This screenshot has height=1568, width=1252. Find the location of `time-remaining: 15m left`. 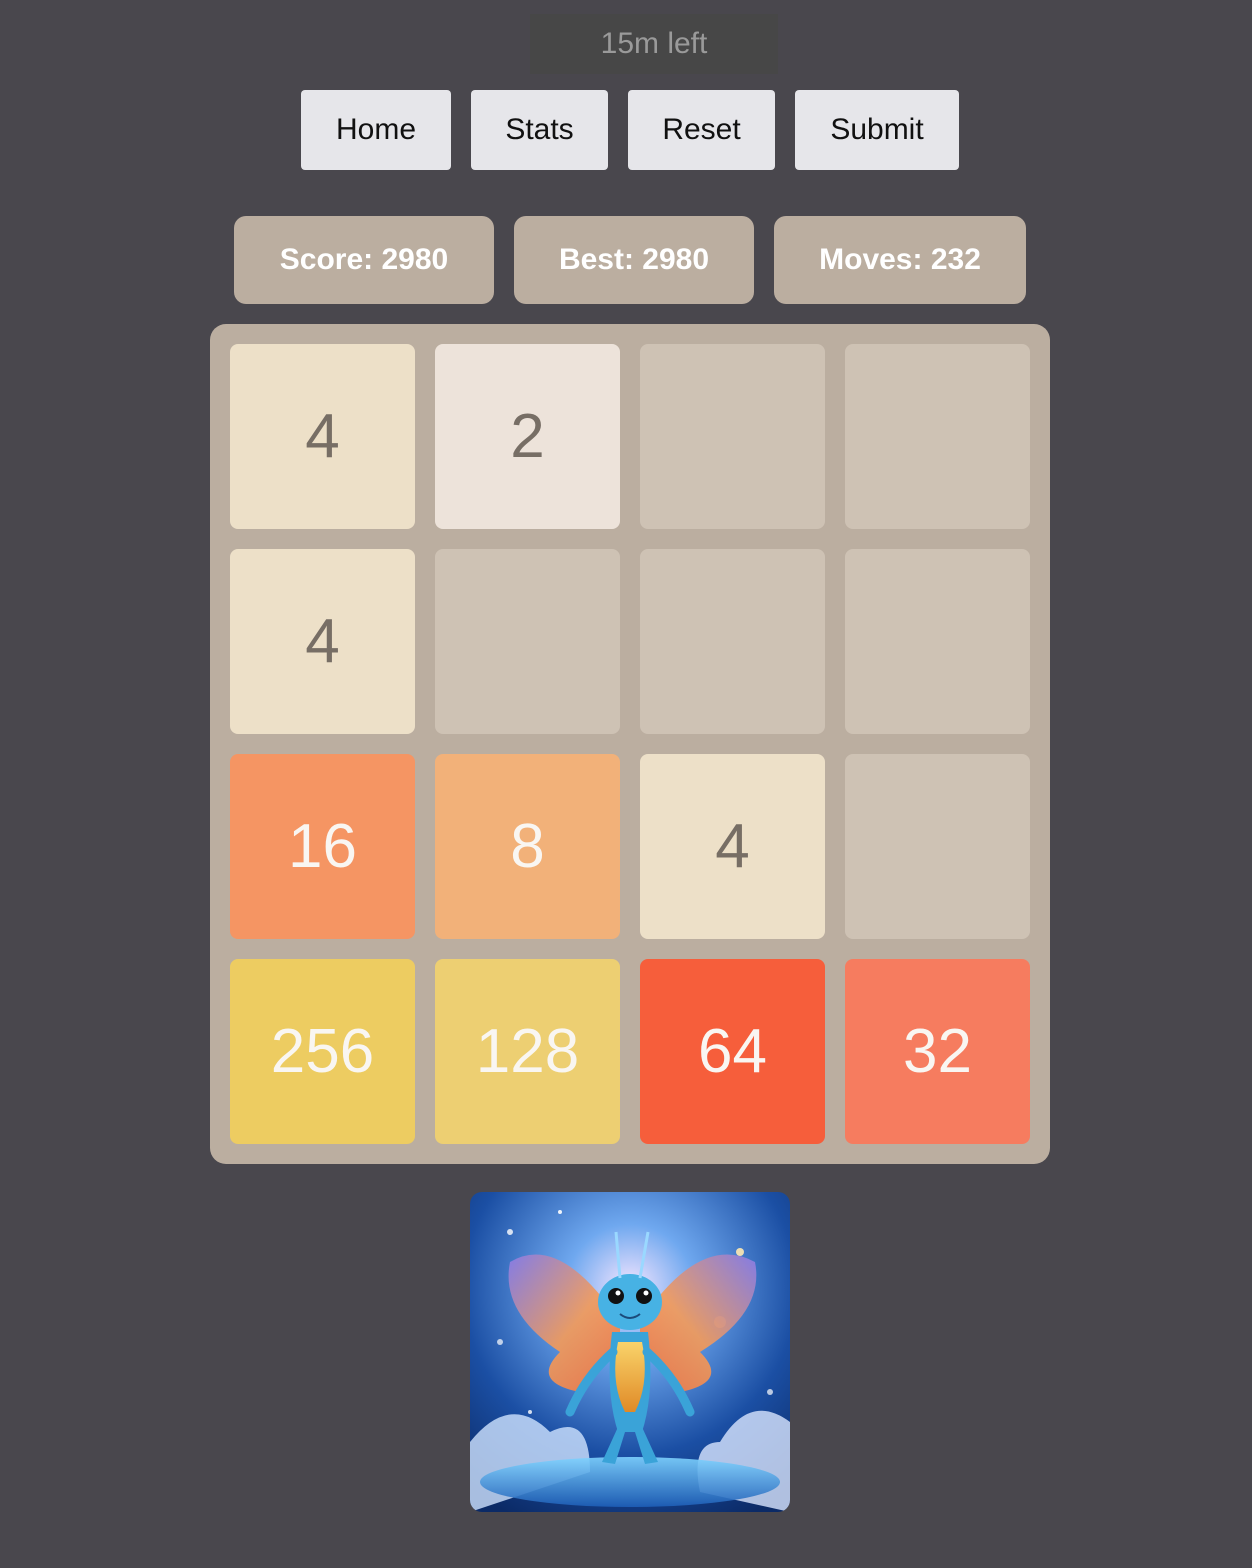

time-remaining: 15m left is located at coordinates (654, 44).